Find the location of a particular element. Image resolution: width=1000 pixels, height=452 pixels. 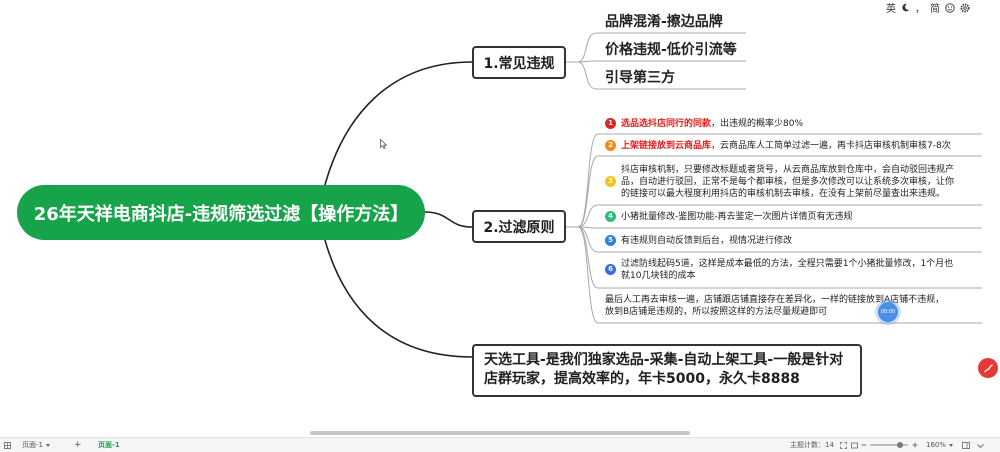

topic-count-label: 主题计数：14 is located at coordinates (812, 445).